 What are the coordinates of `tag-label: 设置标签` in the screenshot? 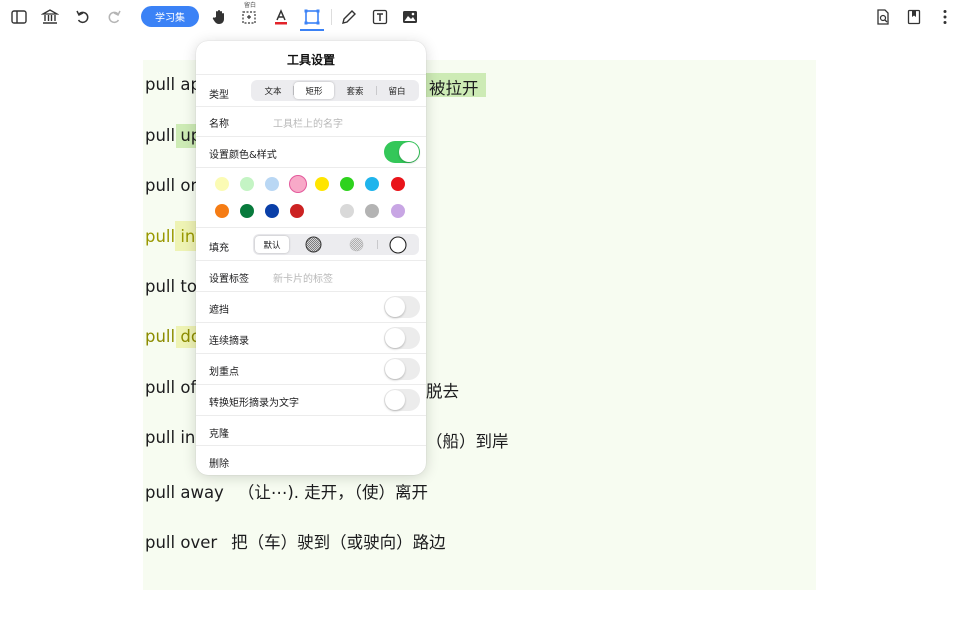 It's located at (229, 279).